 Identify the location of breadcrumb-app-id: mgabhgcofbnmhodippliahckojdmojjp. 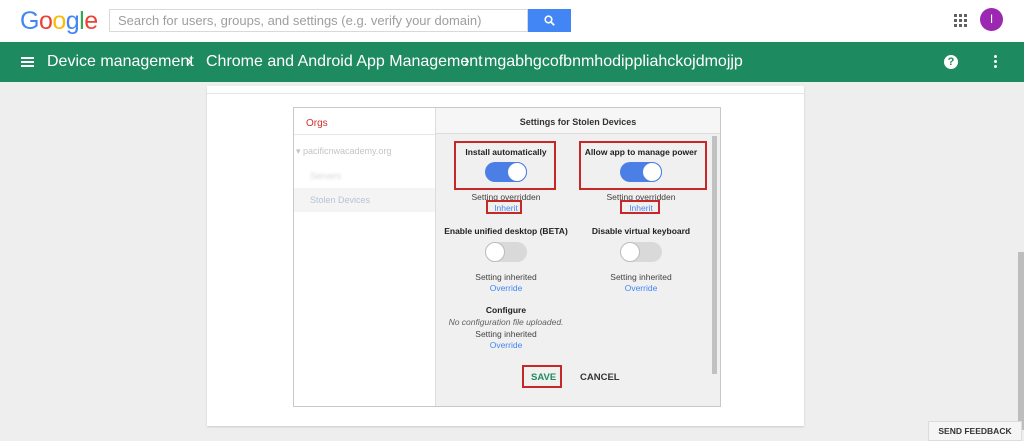
(613, 61).